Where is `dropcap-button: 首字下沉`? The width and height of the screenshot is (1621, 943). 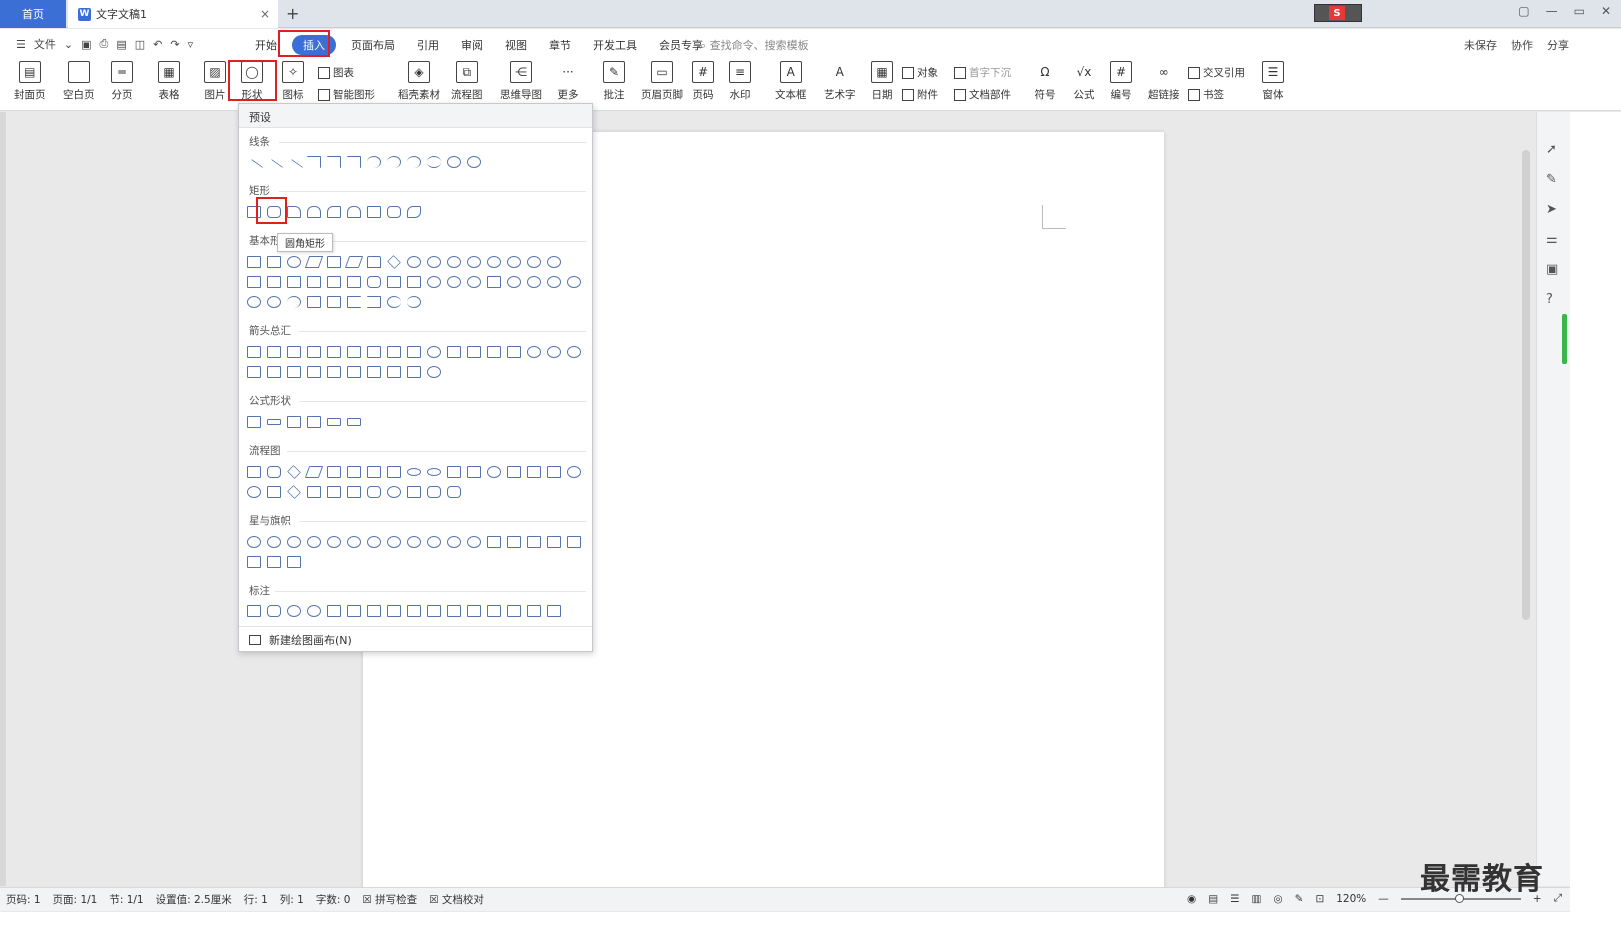
dropcap-button: 首字下沉 is located at coordinates (982, 72).